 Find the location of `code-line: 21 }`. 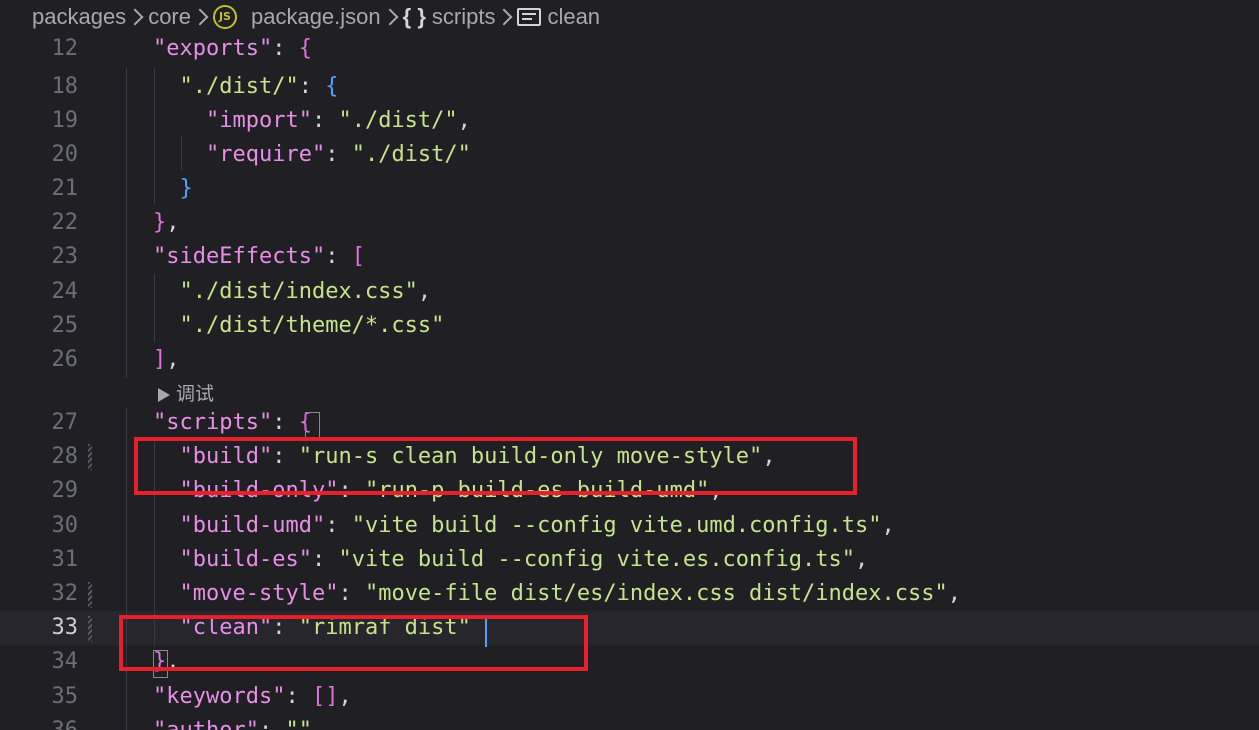

code-line: 21 } is located at coordinates (629, 189).